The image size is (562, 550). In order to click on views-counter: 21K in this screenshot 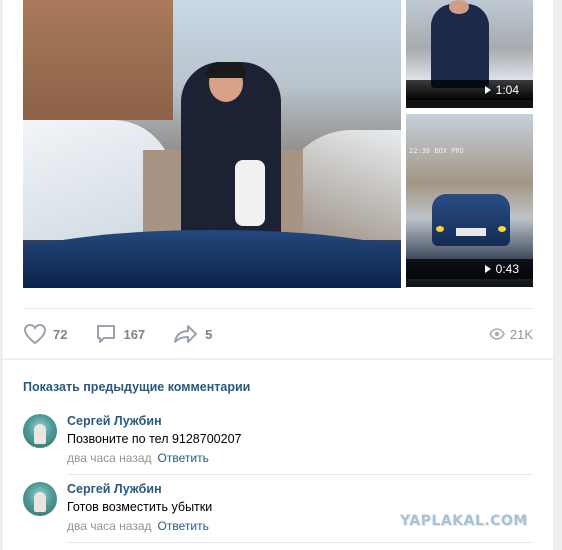, I will do `click(510, 334)`.